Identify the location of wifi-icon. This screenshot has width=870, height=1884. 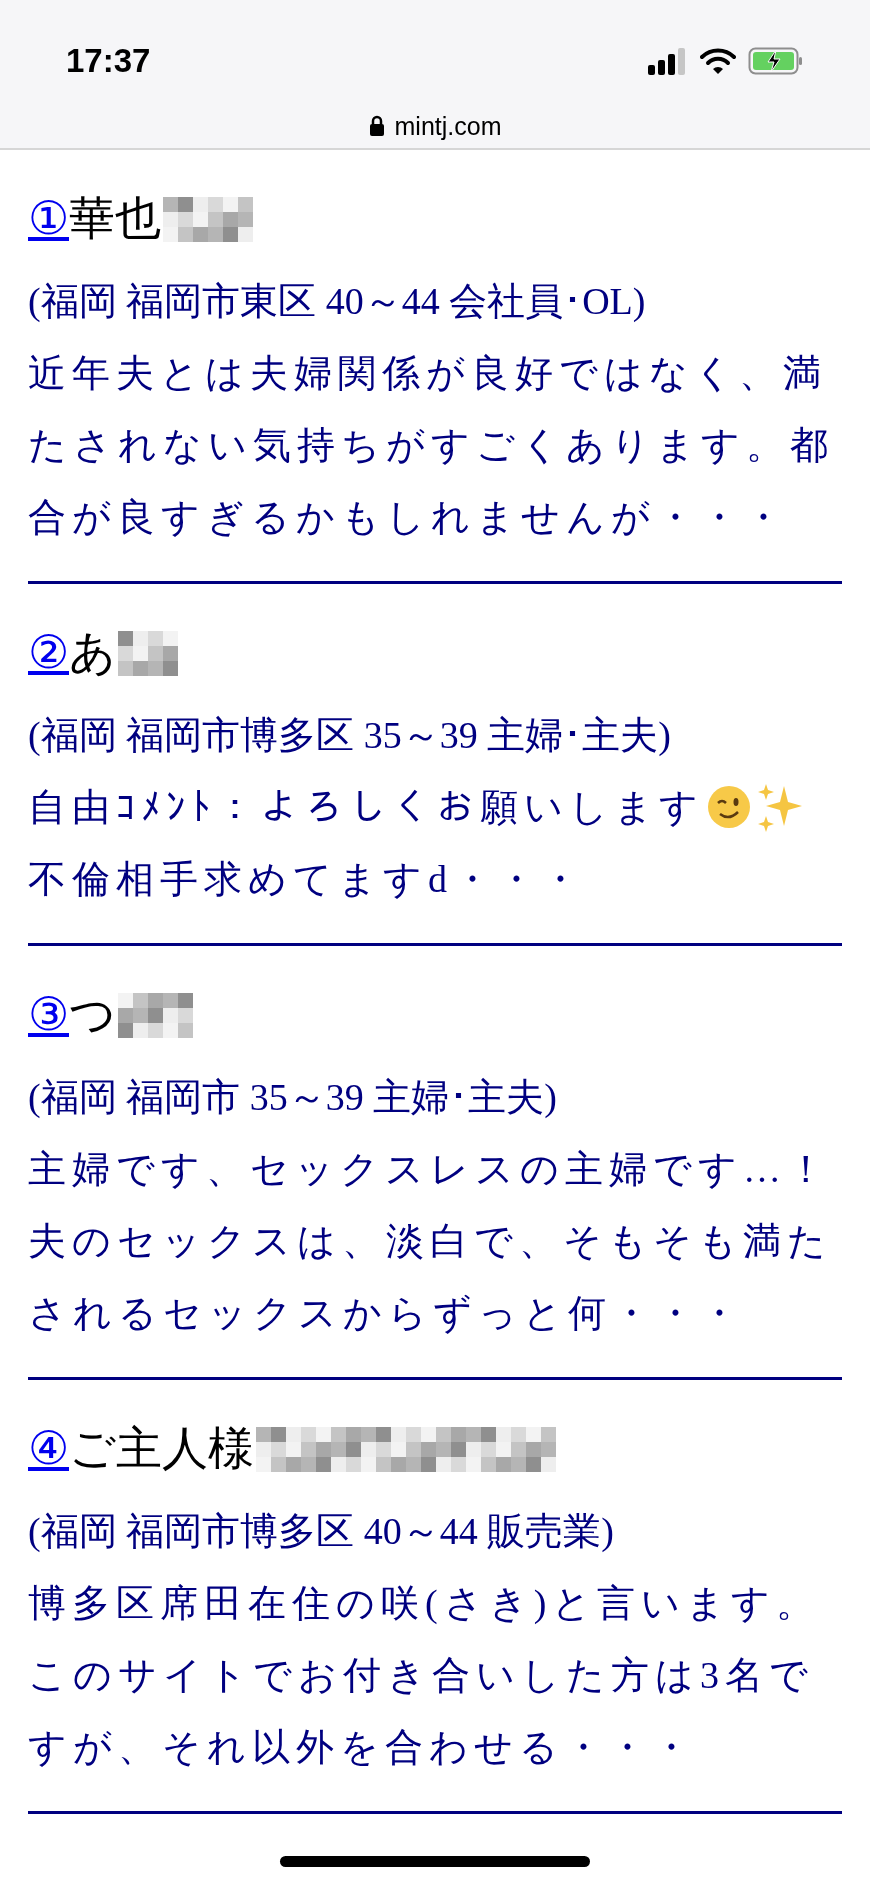
(718, 60).